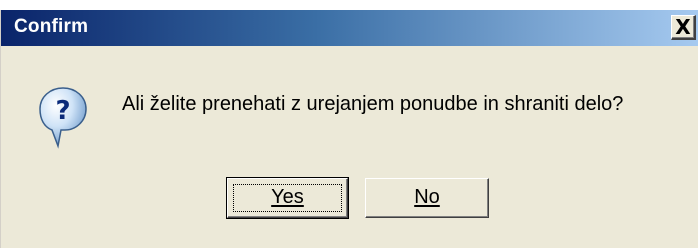  I want to click on no-button: No, so click(427, 198).